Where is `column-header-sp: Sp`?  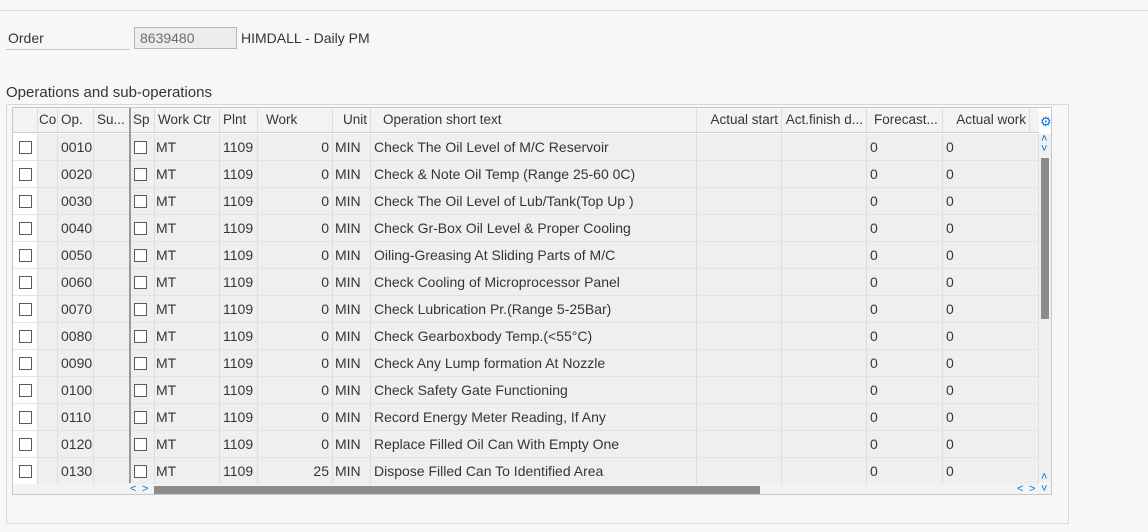 column-header-sp: Sp is located at coordinates (143, 120).